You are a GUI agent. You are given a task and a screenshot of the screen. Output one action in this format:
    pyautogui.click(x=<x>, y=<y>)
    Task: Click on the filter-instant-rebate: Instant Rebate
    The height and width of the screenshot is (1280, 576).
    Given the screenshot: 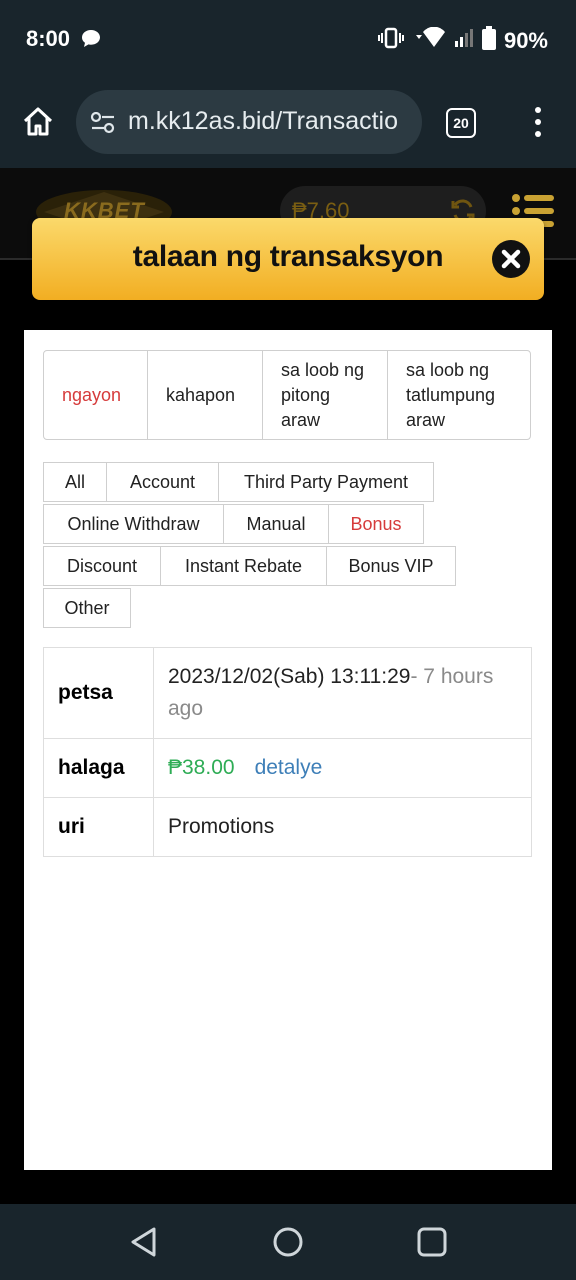 What is the action you would take?
    pyautogui.click(x=243, y=566)
    